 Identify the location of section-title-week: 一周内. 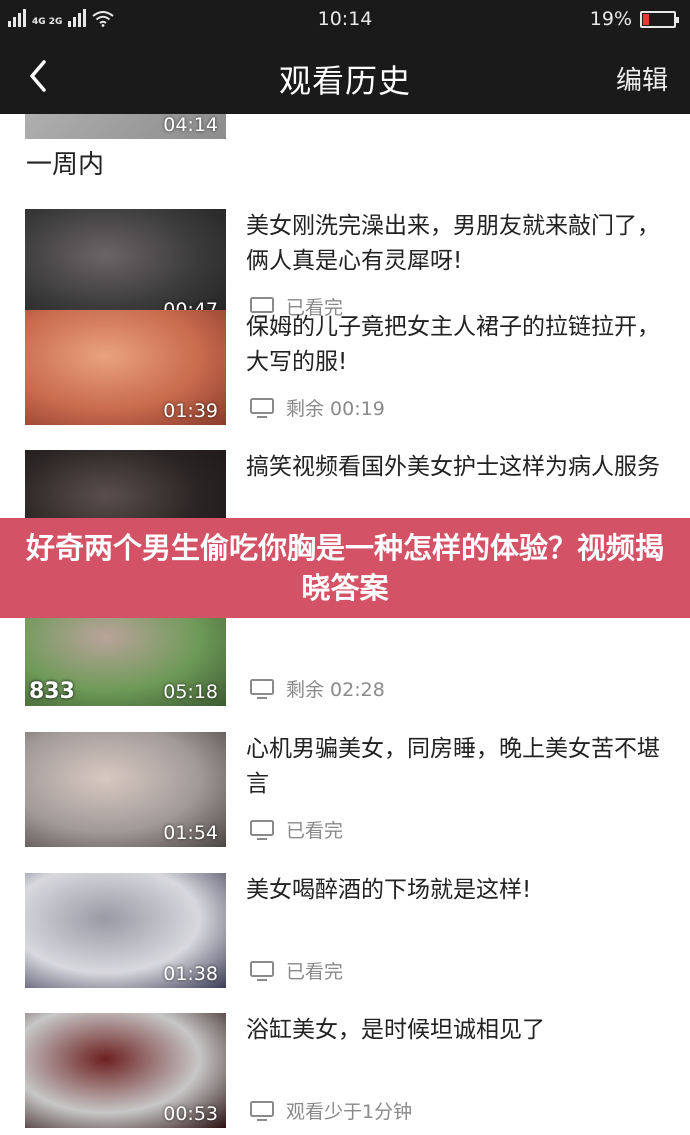
(70, 162).